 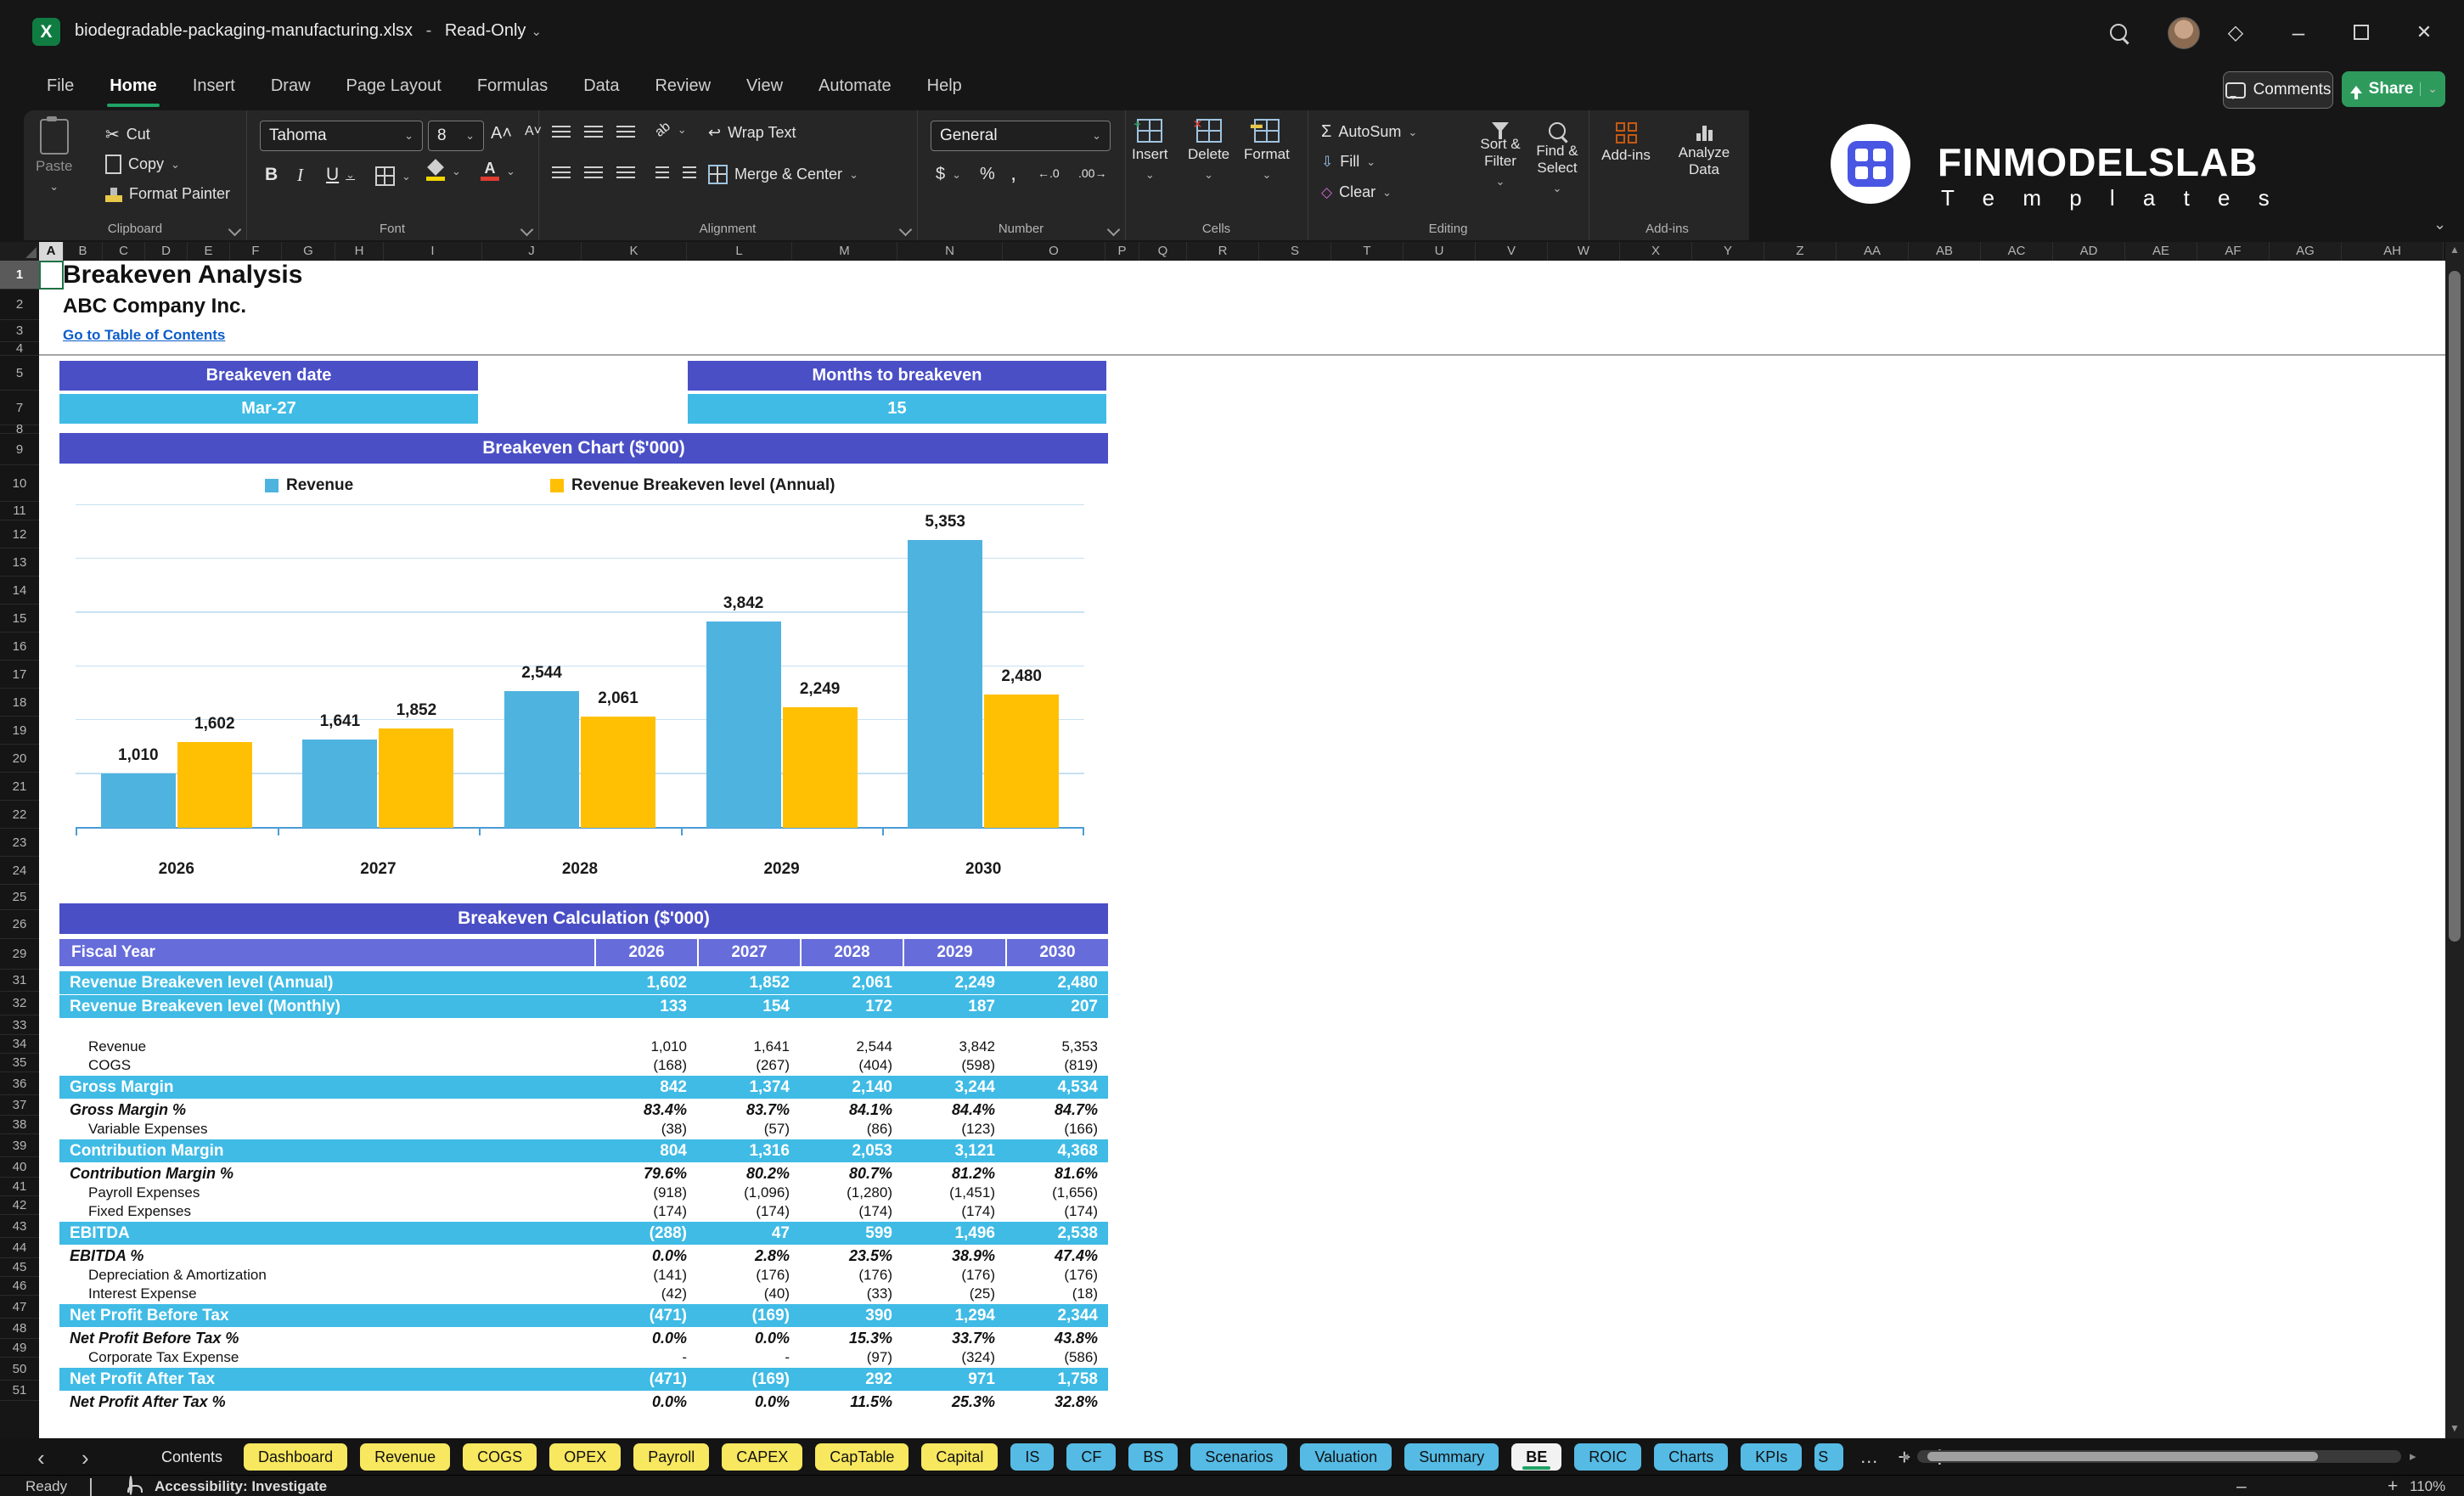 I want to click on cell-2029: 971, so click(x=954, y=1379).